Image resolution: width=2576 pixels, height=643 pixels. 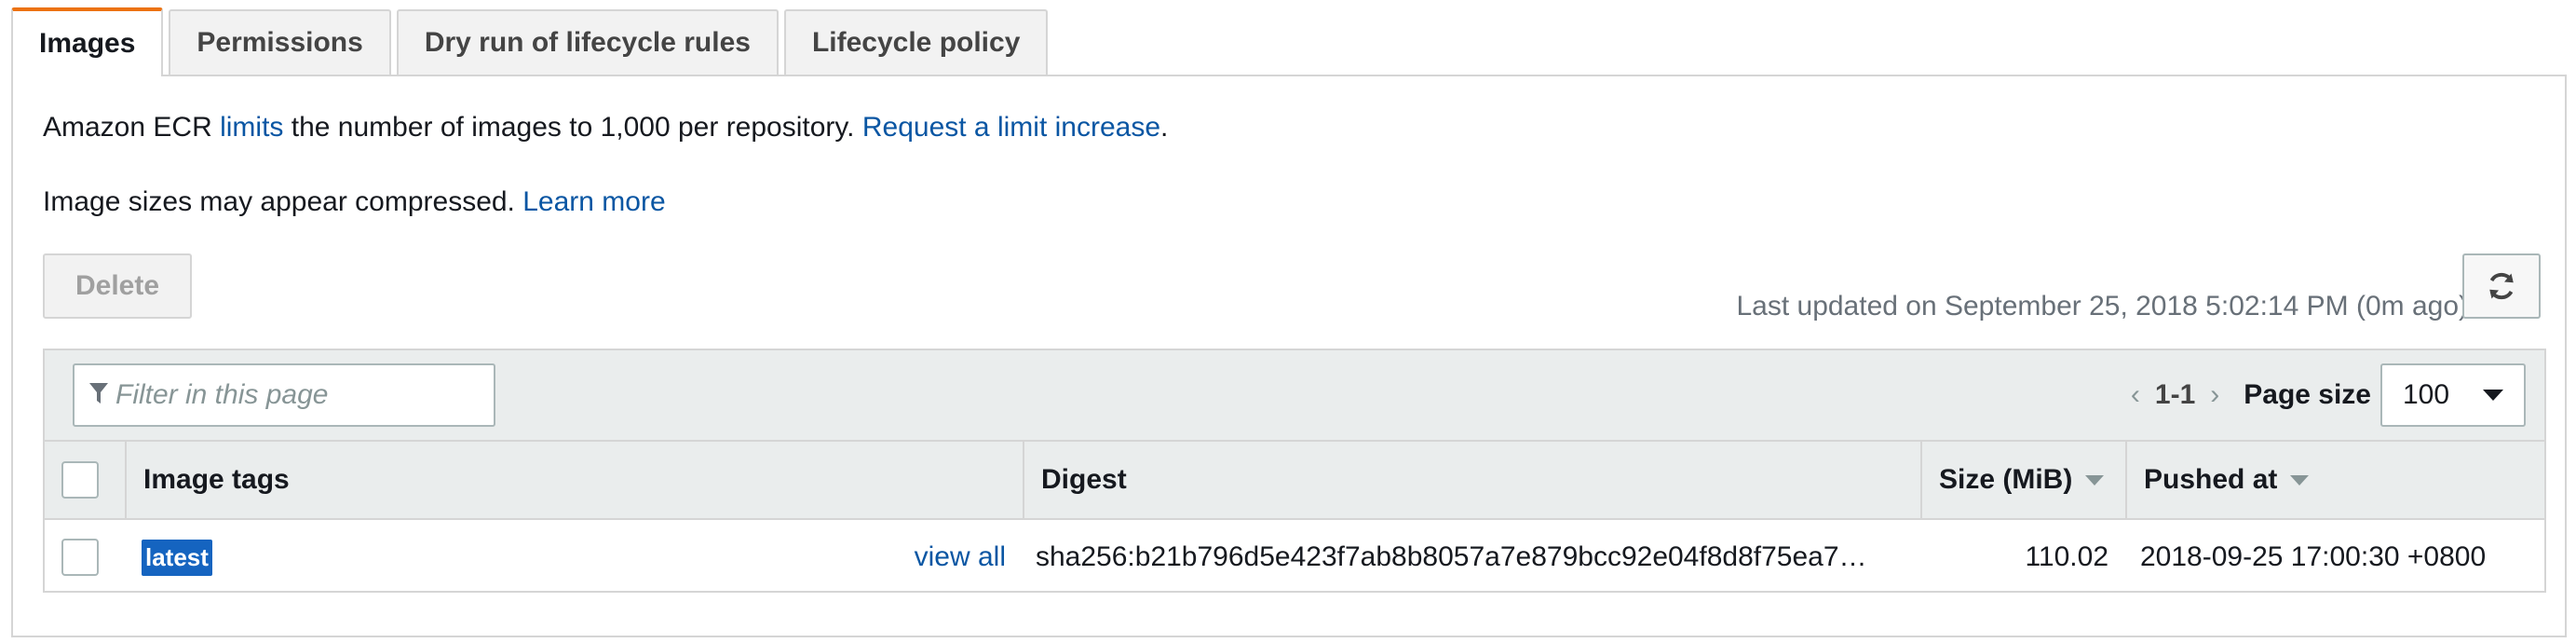 I want to click on filter-placeholder: Filter in this page, so click(x=222, y=394).